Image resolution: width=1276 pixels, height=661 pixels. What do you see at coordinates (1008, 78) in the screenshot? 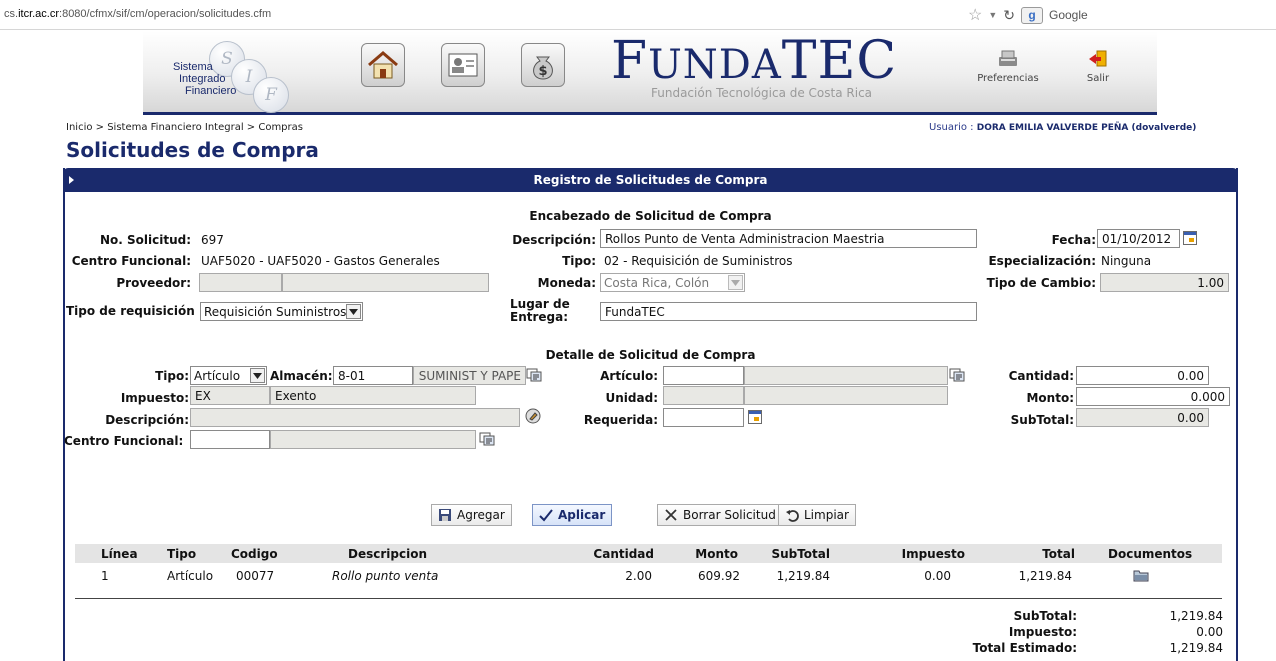
I see `preferences-label: Preferencias` at bounding box center [1008, 78].